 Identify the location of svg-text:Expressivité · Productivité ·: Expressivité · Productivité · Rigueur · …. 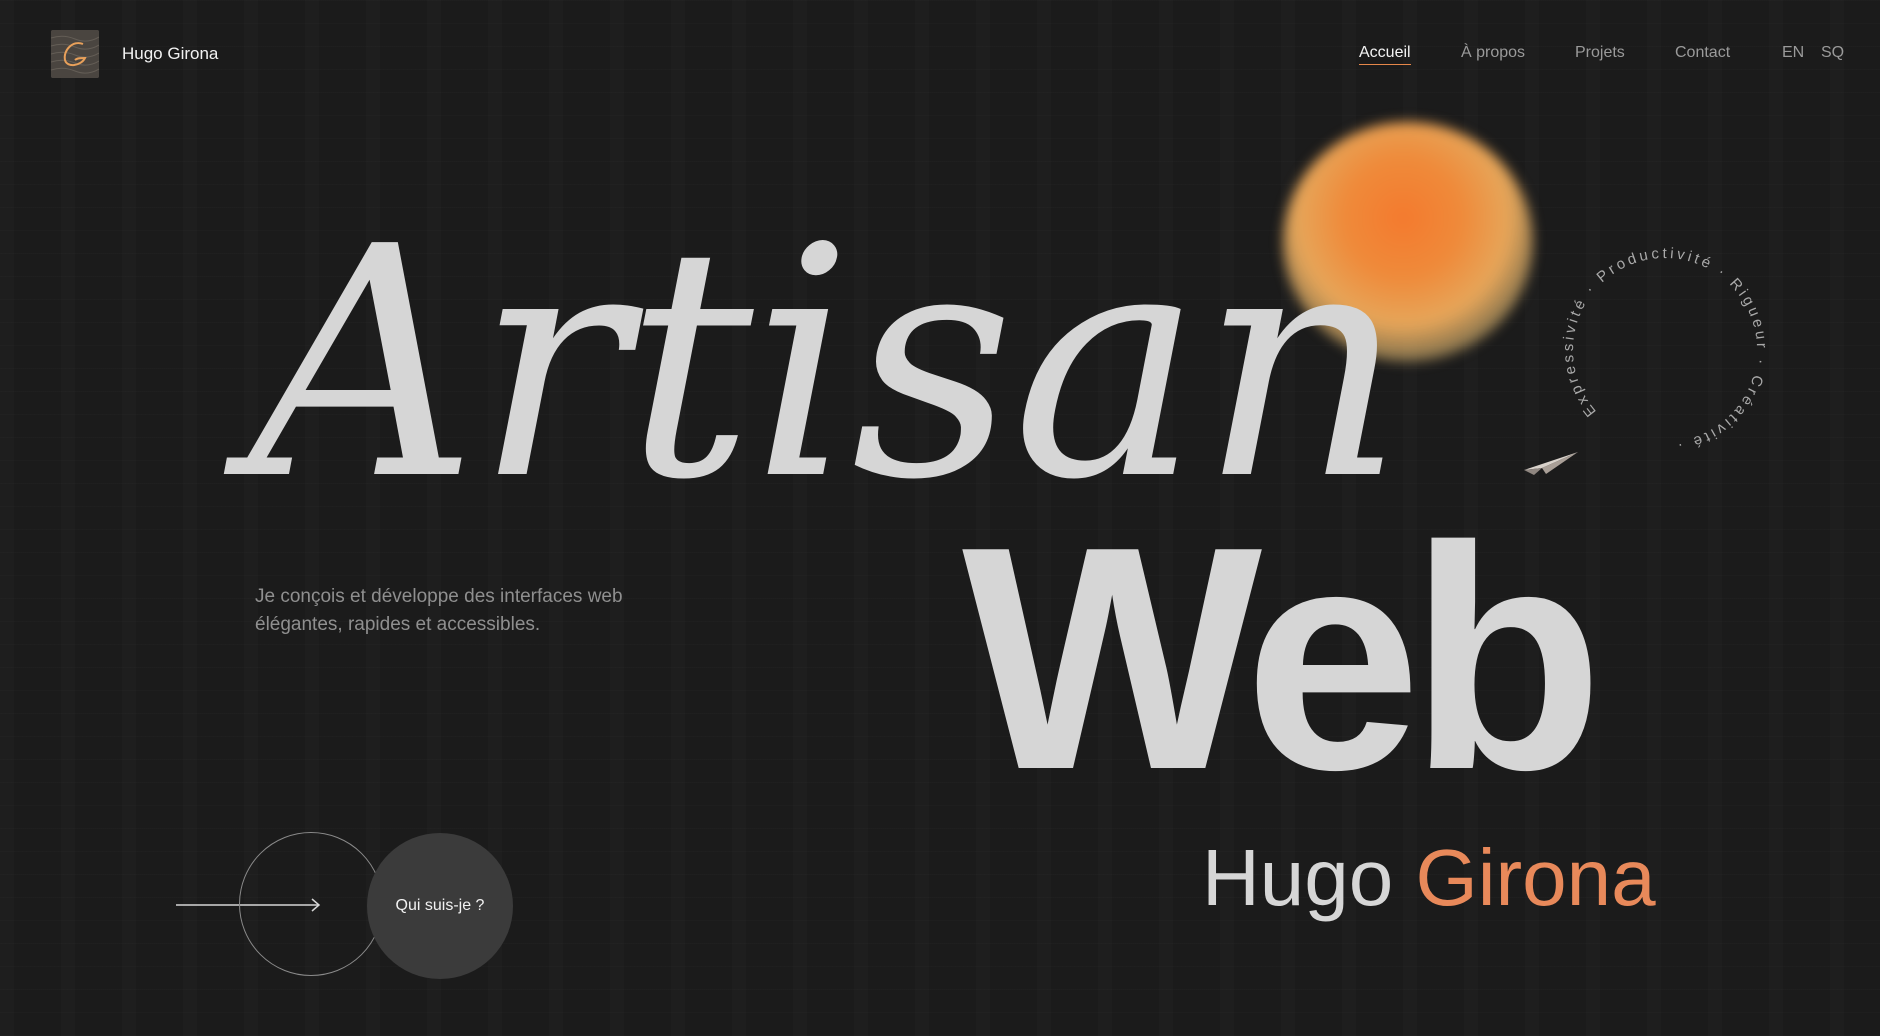
(1665, 350).